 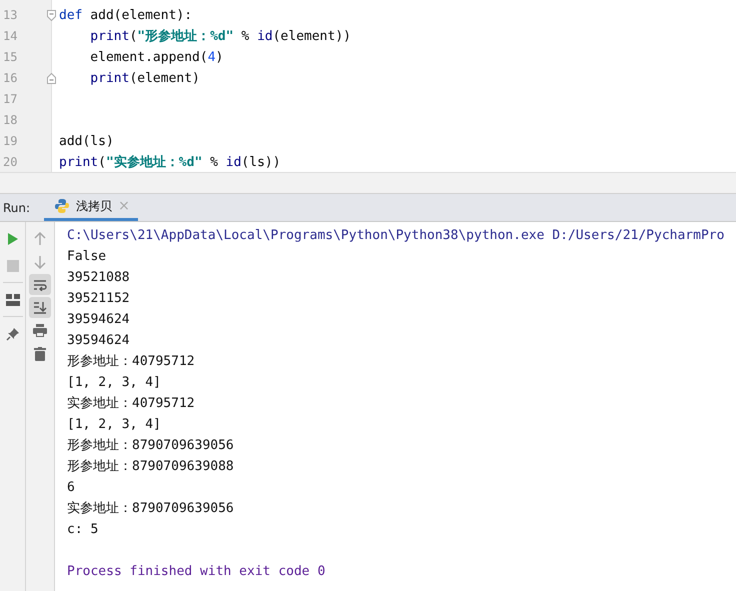 What do you see at coordinates (151, 509) in the screenshot?
I see `console-line: 实参地址：8790709639056` at bounding box center [151, 509].